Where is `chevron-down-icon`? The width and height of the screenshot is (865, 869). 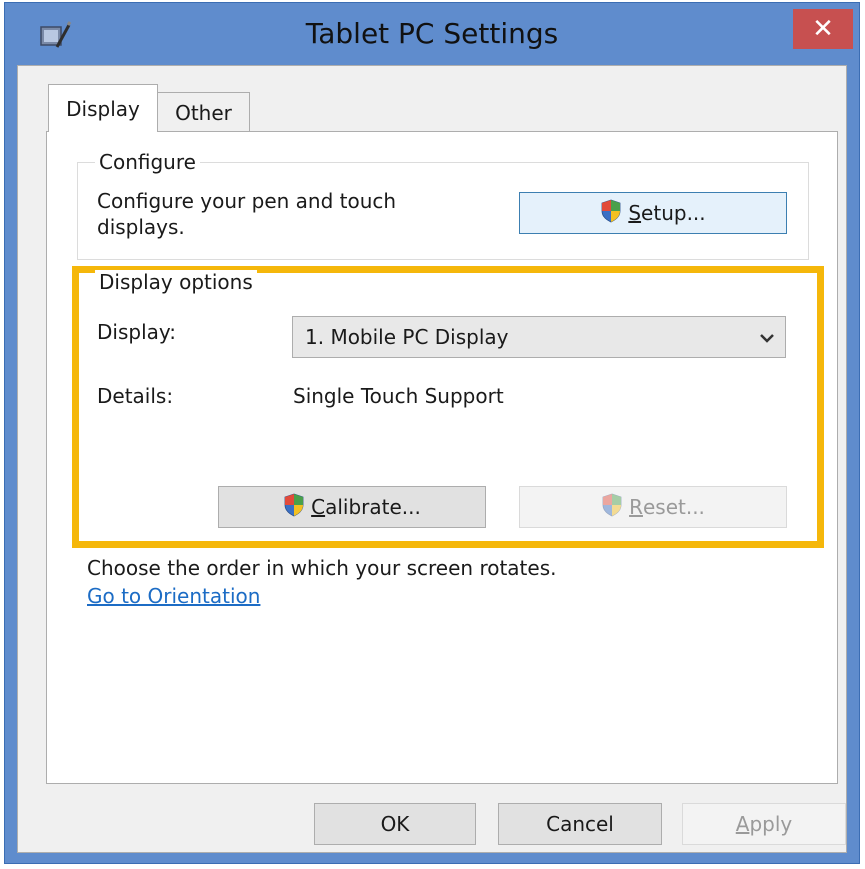 chevron-down-icon is located at coordinates (767, 337).